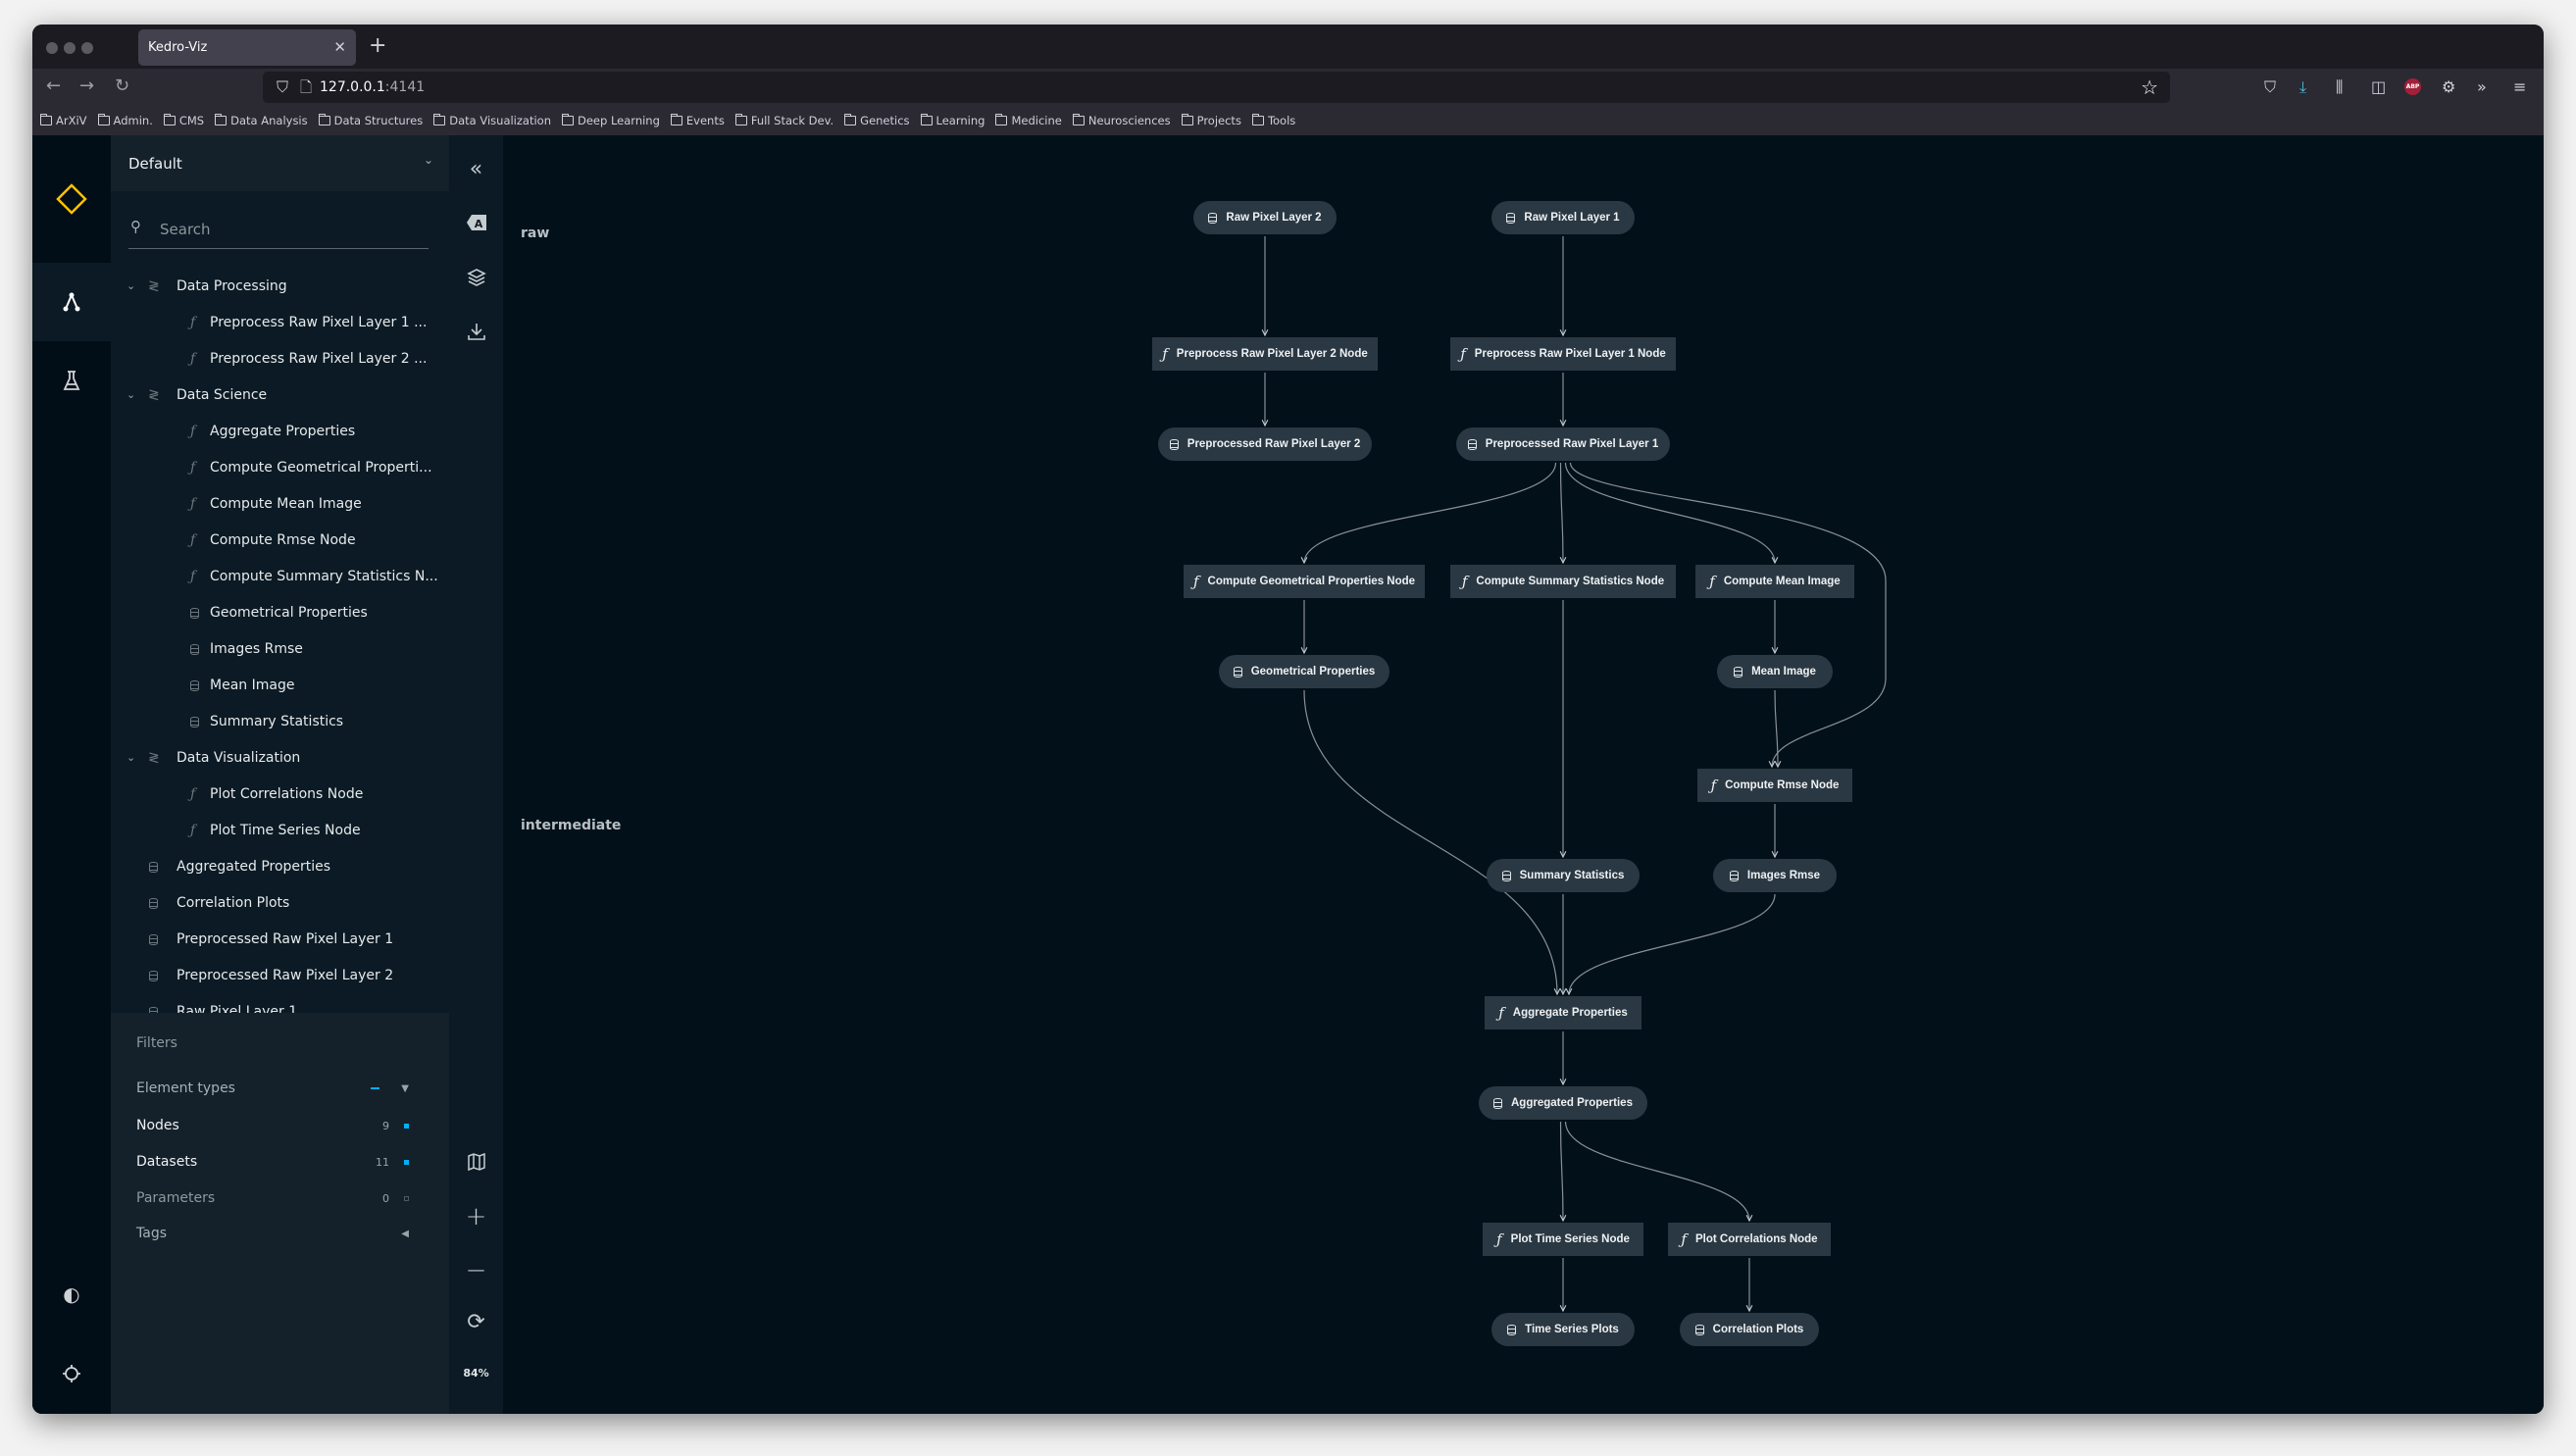  What do you see at coordinates (280, 431) in the screenshot?
I see `tree-item: ƒ Aggregate Properties` at bounding box center [280, 431].